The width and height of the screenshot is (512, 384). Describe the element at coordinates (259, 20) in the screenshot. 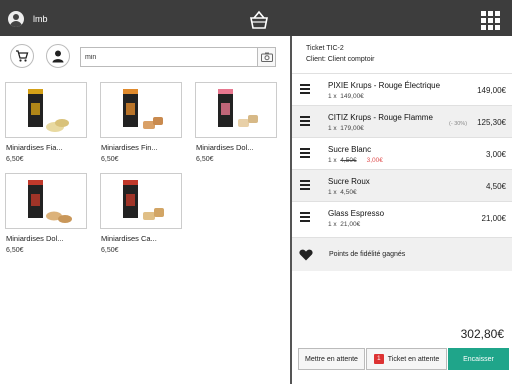

I see `basket-icon` at that location.